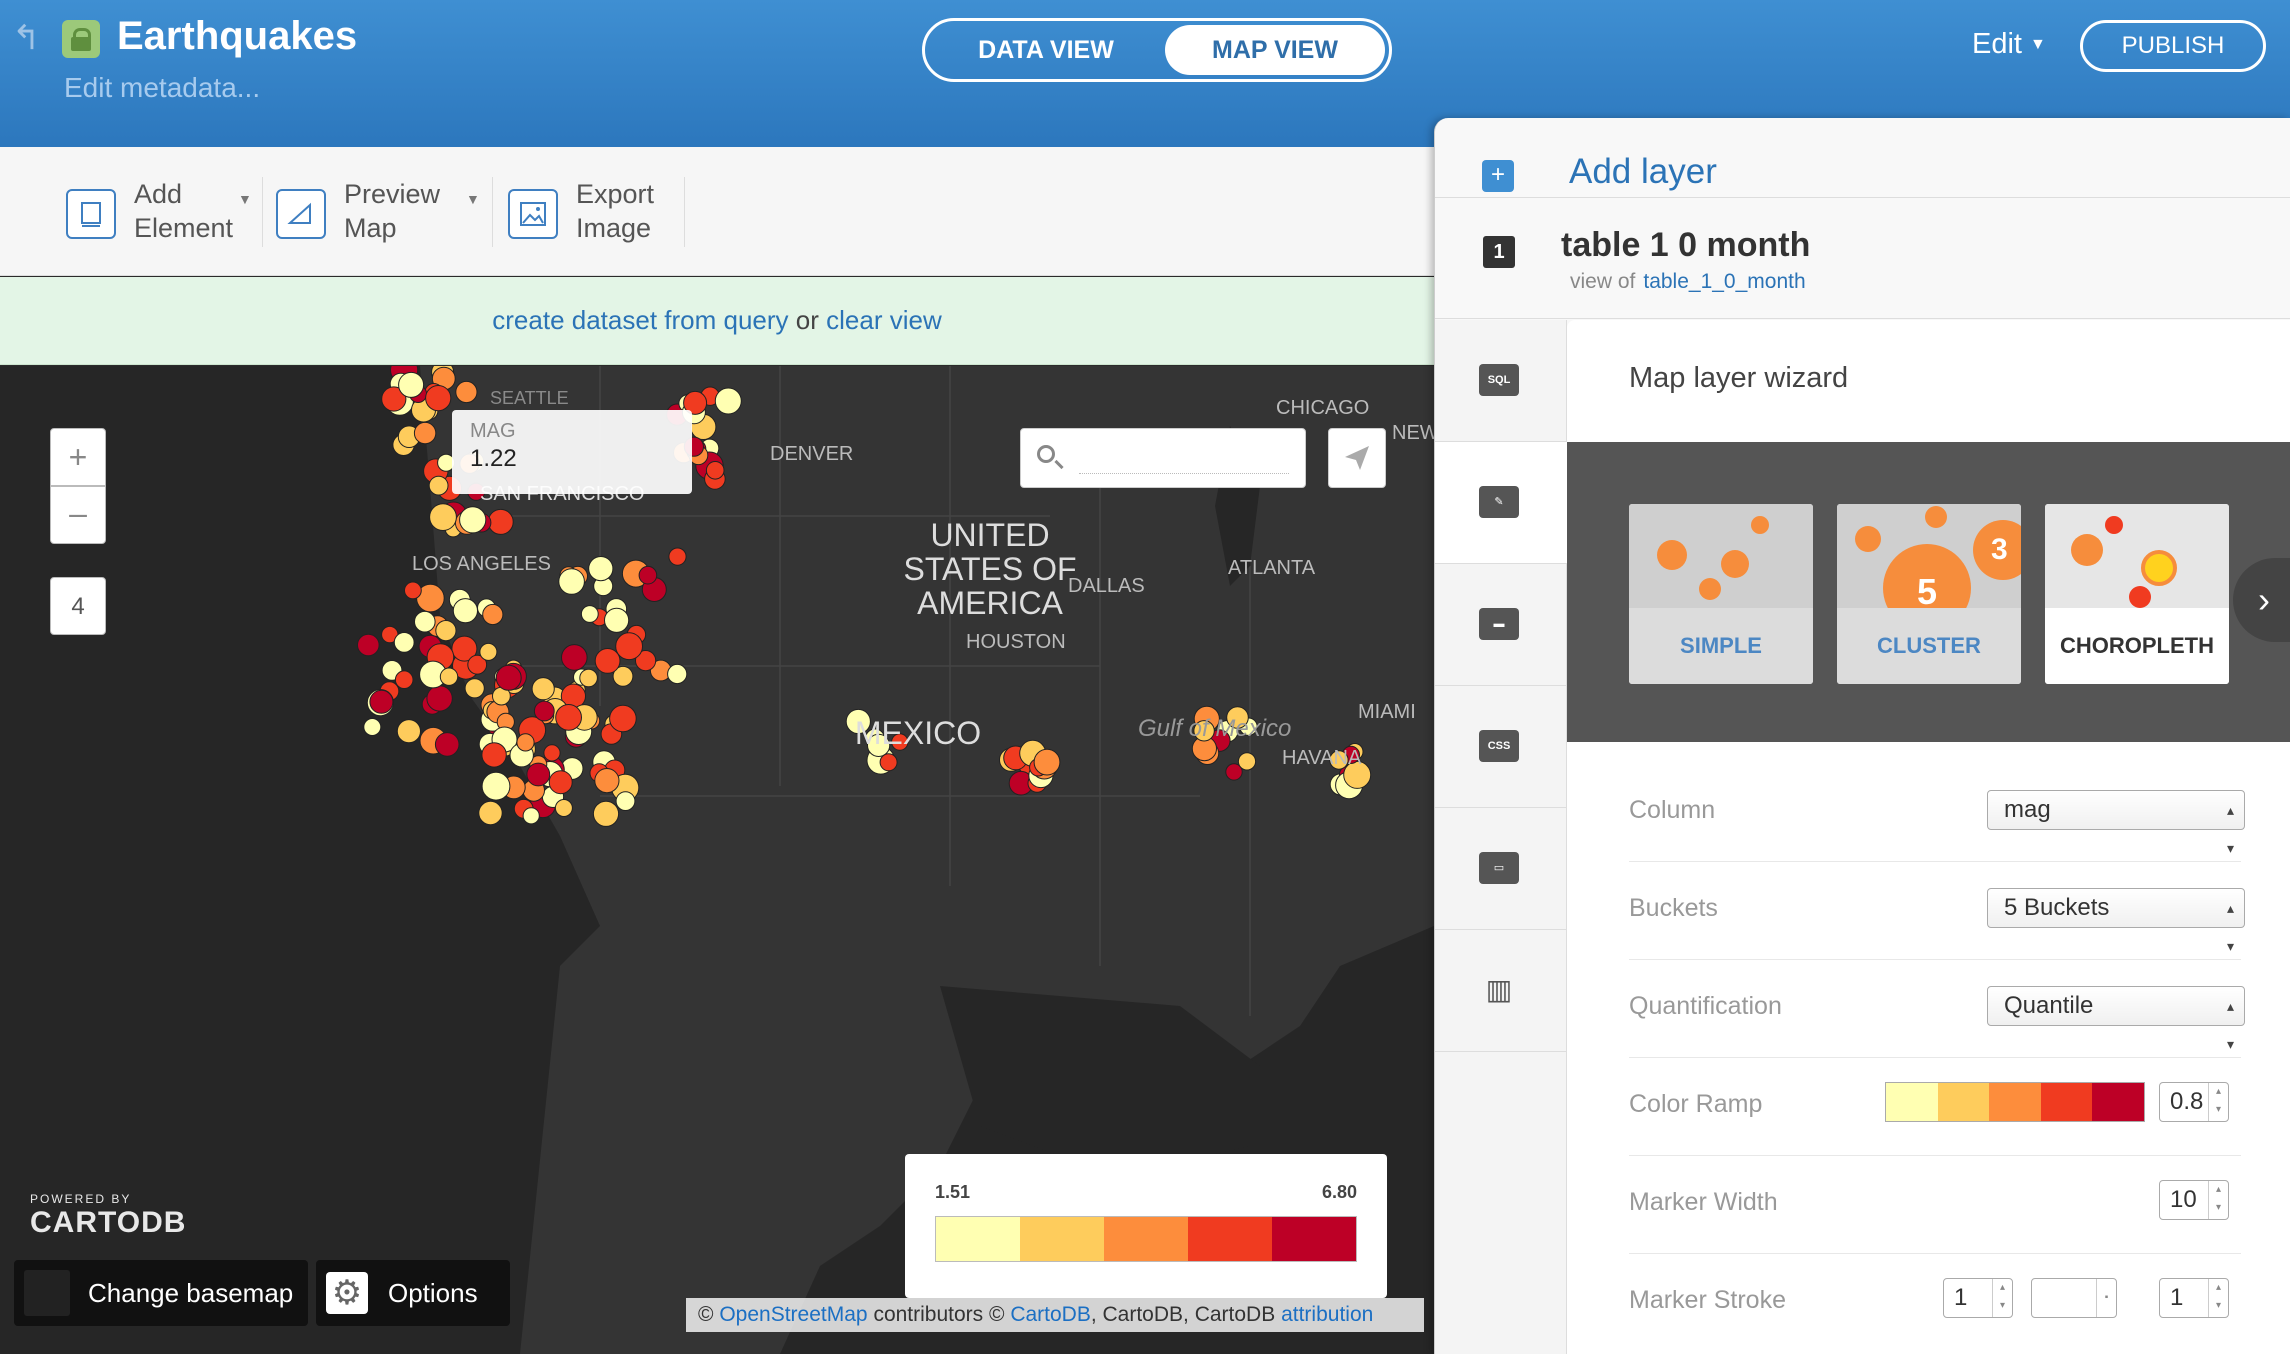 The image size is (2290, 1354). What do you see at coordinates (884, 320) in the screenshot?
I see `clear-view-link: clear view` at bounding box center [884, 320].